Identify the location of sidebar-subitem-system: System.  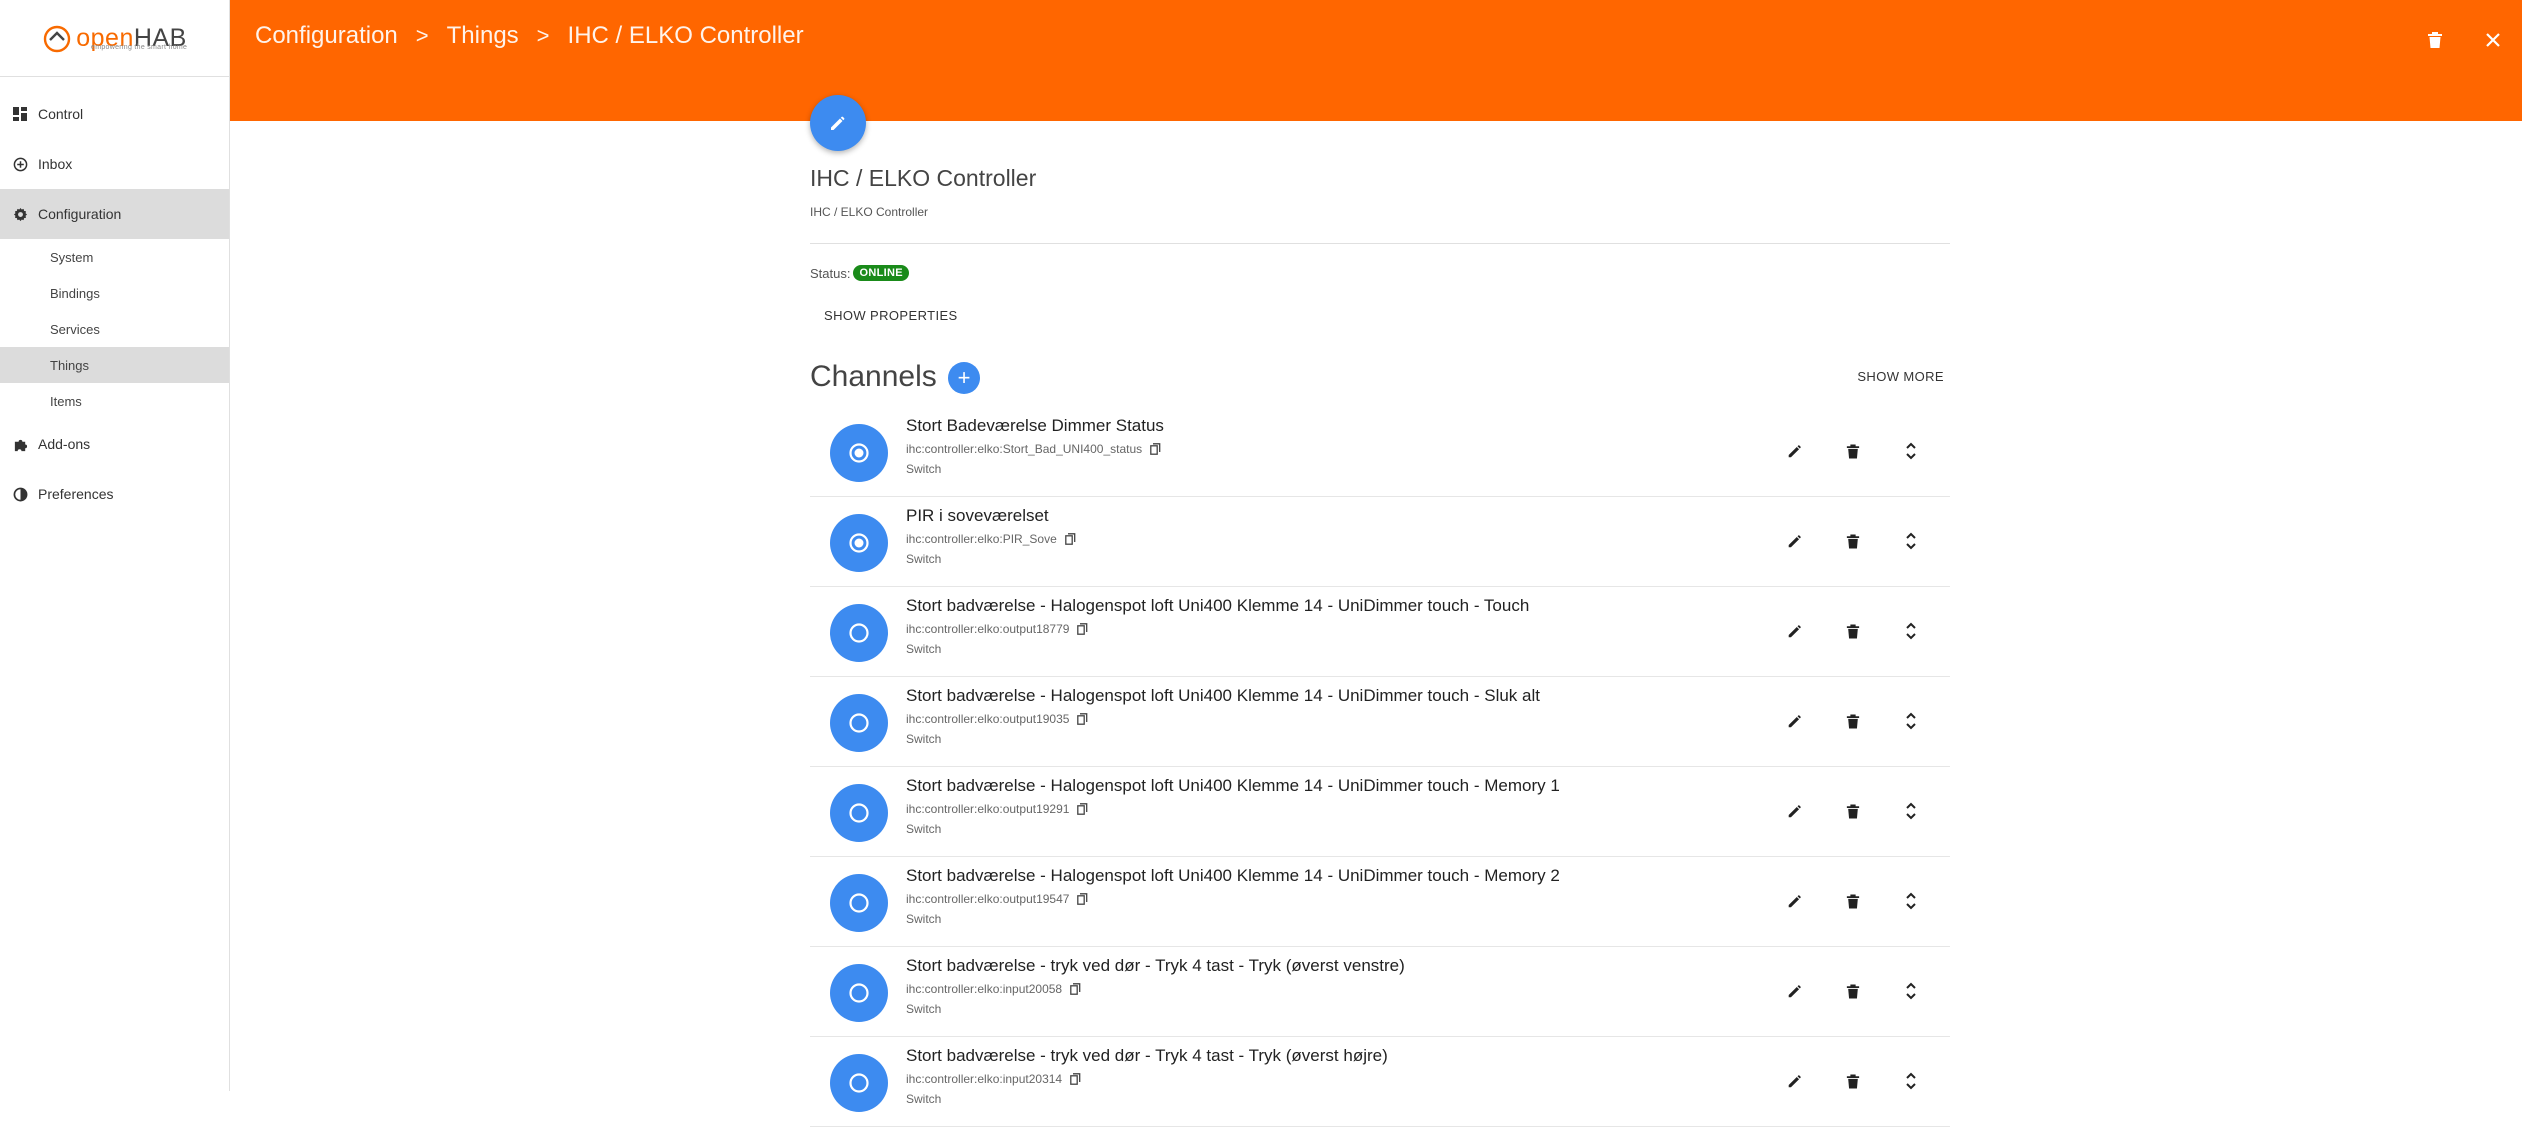
(114, 257).